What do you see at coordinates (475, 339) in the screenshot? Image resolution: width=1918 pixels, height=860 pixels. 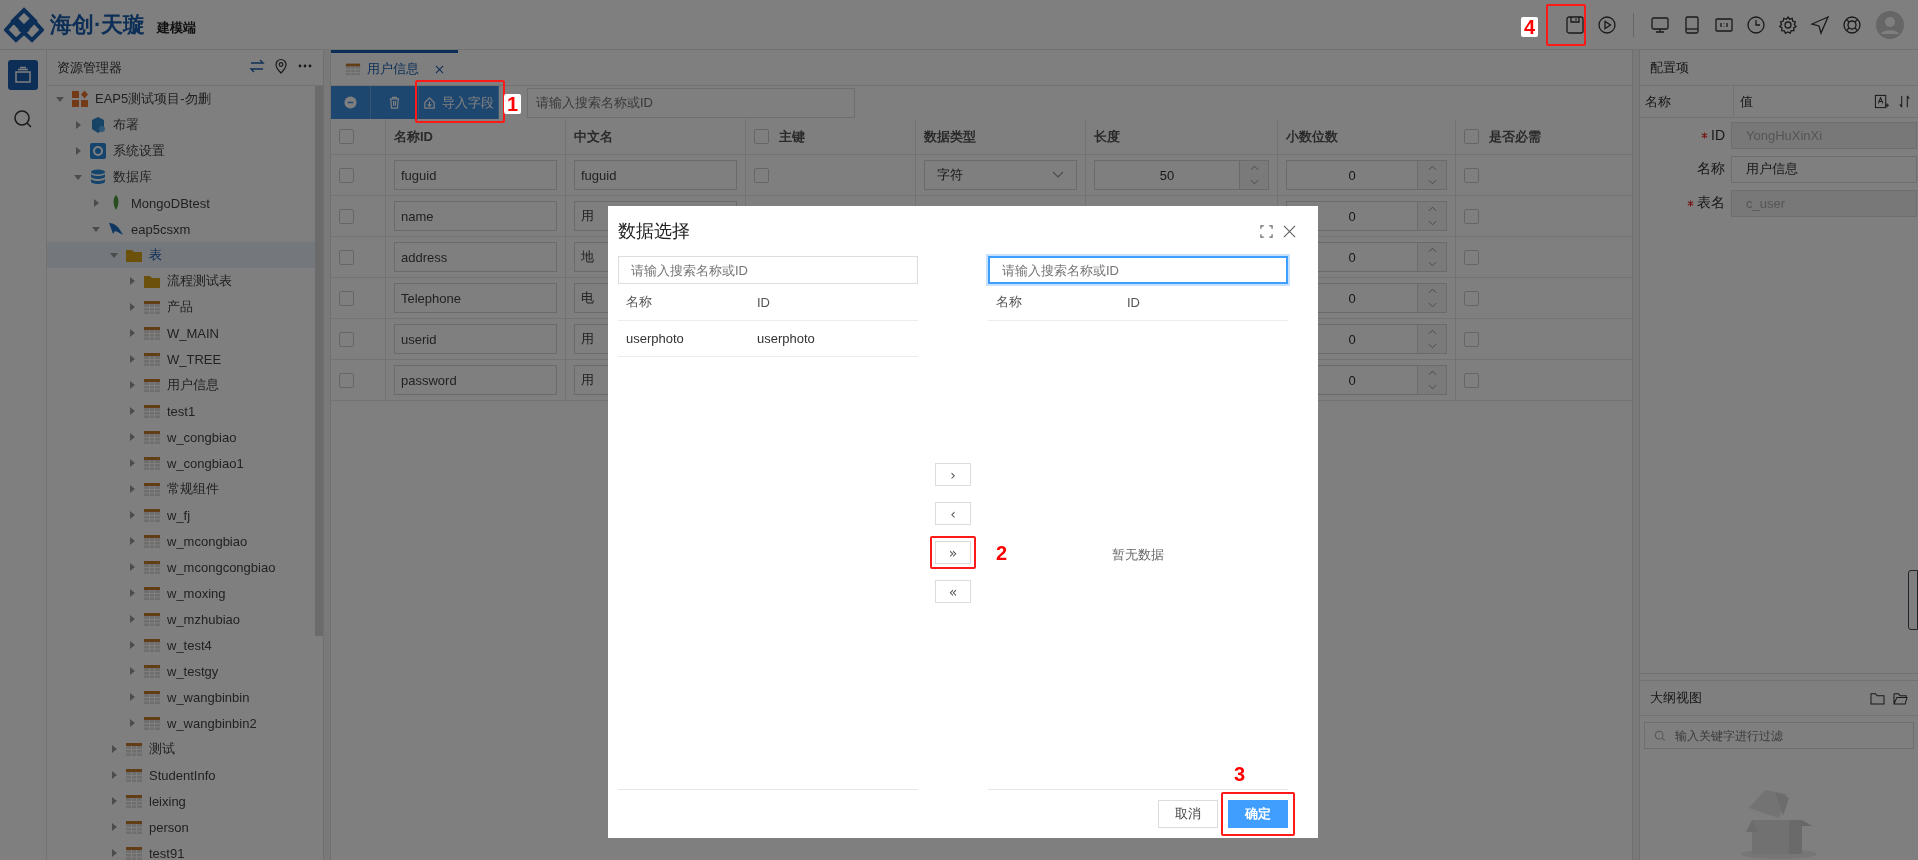 I see `text-field: userid` at bounding box center [475, 339].